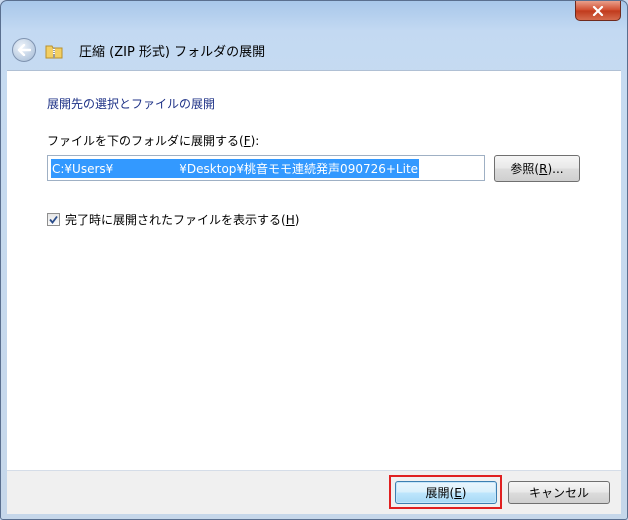 Image resolution: width=628 pixels, height=520 pixels. I want to click on back-button, so click(24, 50).